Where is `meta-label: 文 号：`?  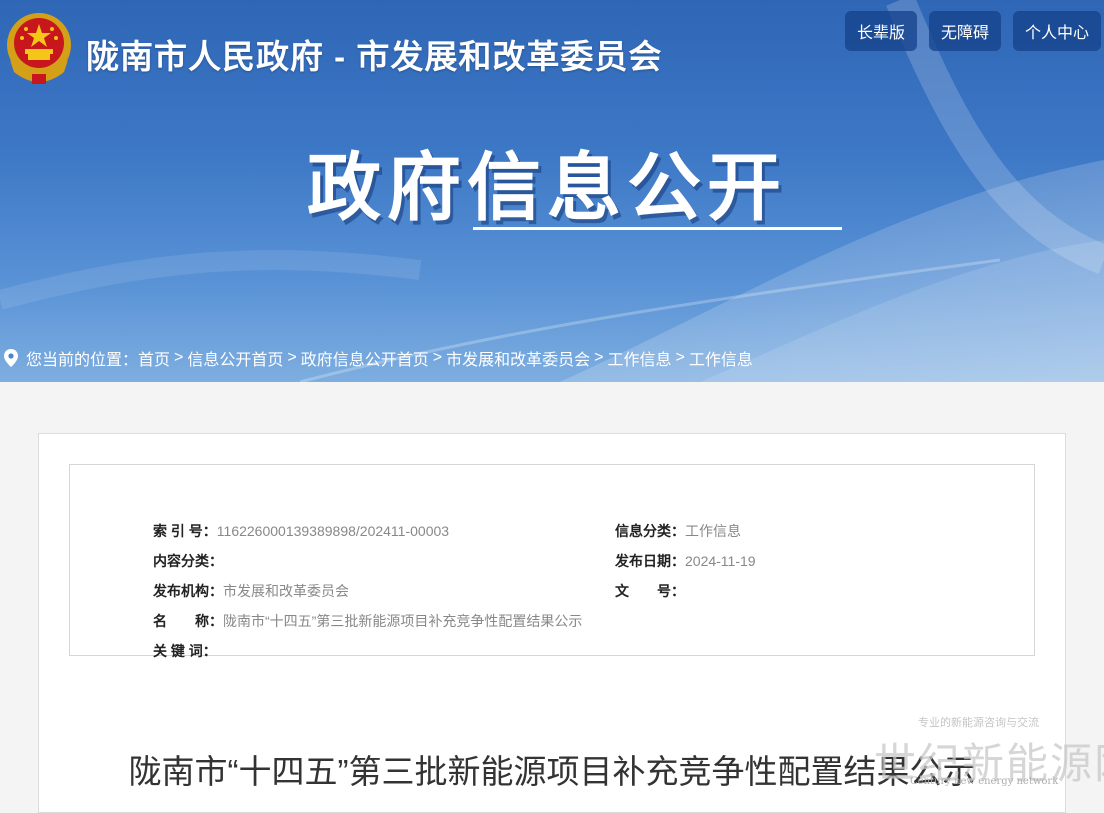 meta-label: 文 号： is located at coordinates (650, 591).